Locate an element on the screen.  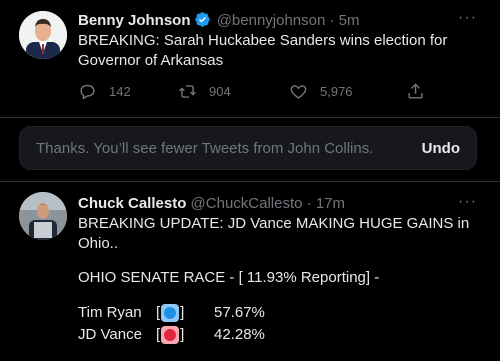
candidate-row: Tim Ryan [ ] 57.67% is located at coordinates (283, 313).